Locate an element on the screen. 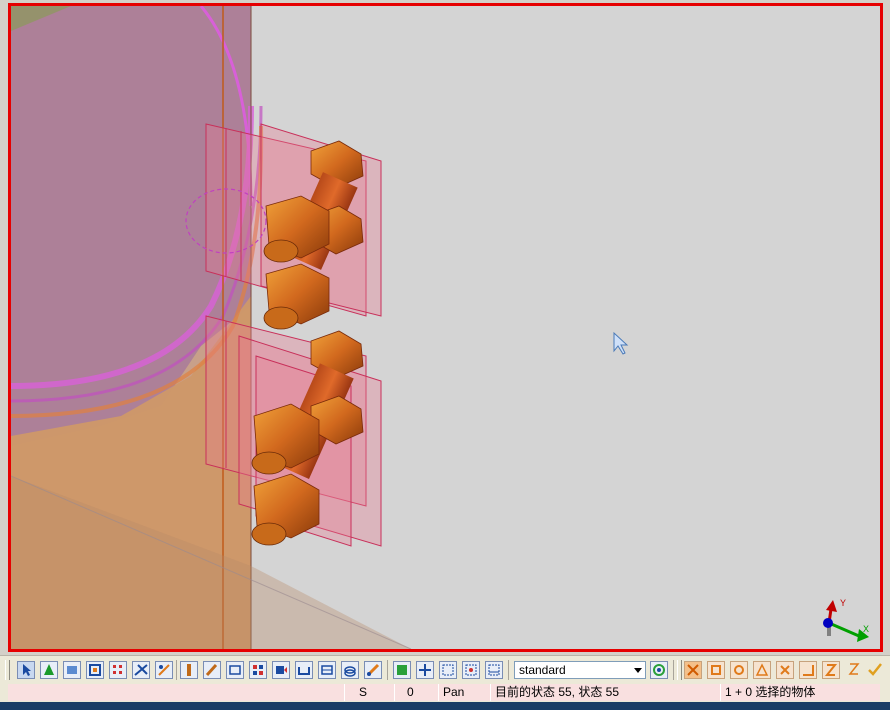 Image resolution: width=890 pixels, height=710 pixels. chevron-down-icon is located at coordinates (638, 670).